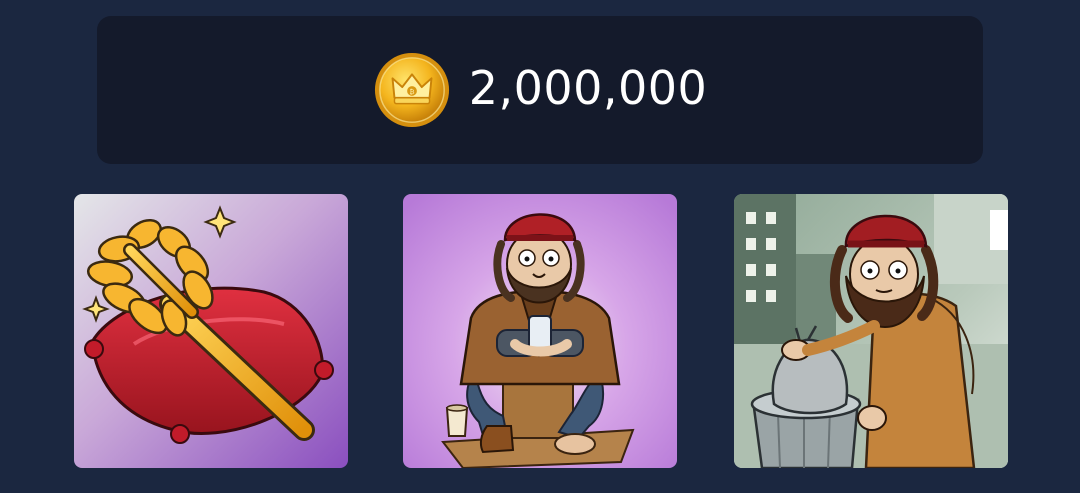 This screenshot has width=1080, height=493. I want to click on homeless-man-with-phone-illustration, so click(540, 331).